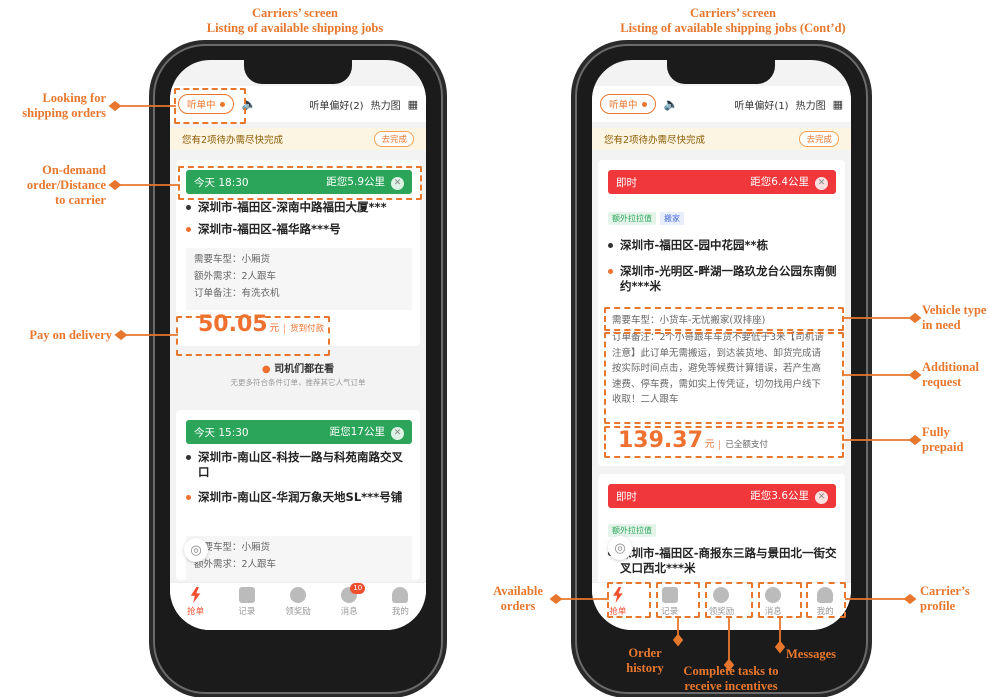  Describe the element at coordinates (721, 104) in the screenshot. I see `right-topbar: 听单中 🔈 听单偏好(1) 热力图 ▦` at that location.